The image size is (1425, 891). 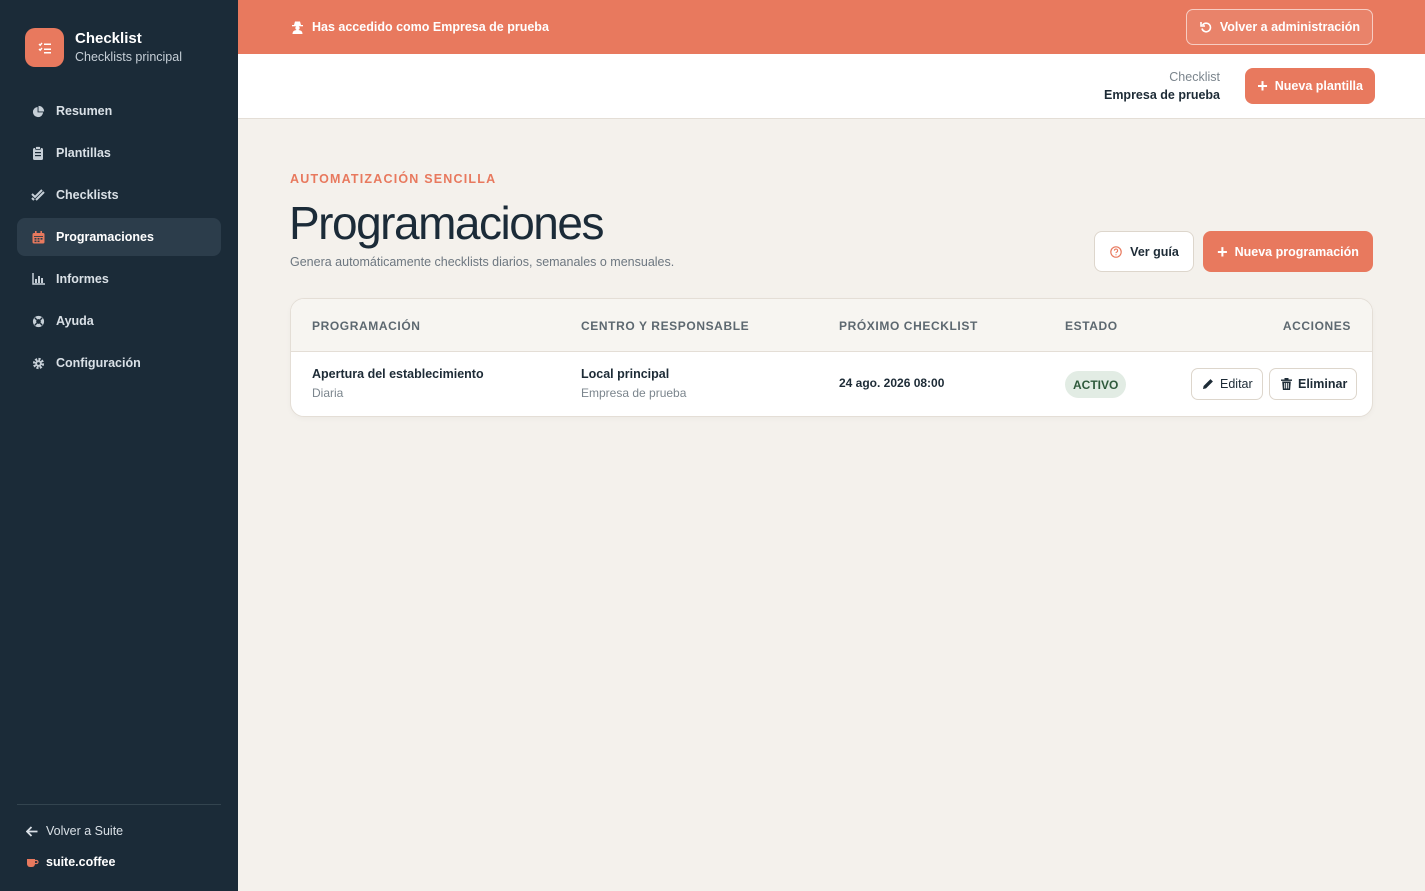 What do you see at coordinates (128, 57) in the screenshot?
I see `brand-subtitle: Checklists principal` at bounding box center [128, 57].